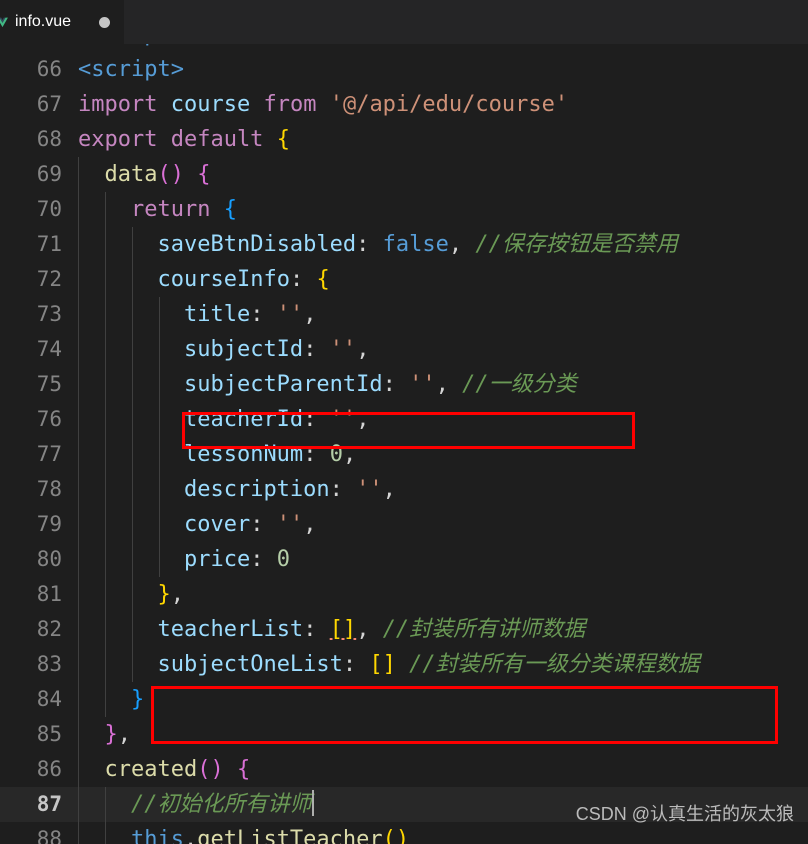 This screenshot has height=844, width=808. Describe the element at coordinates (49, 209) in the screenshot. I see `line-number: 70` at that location.